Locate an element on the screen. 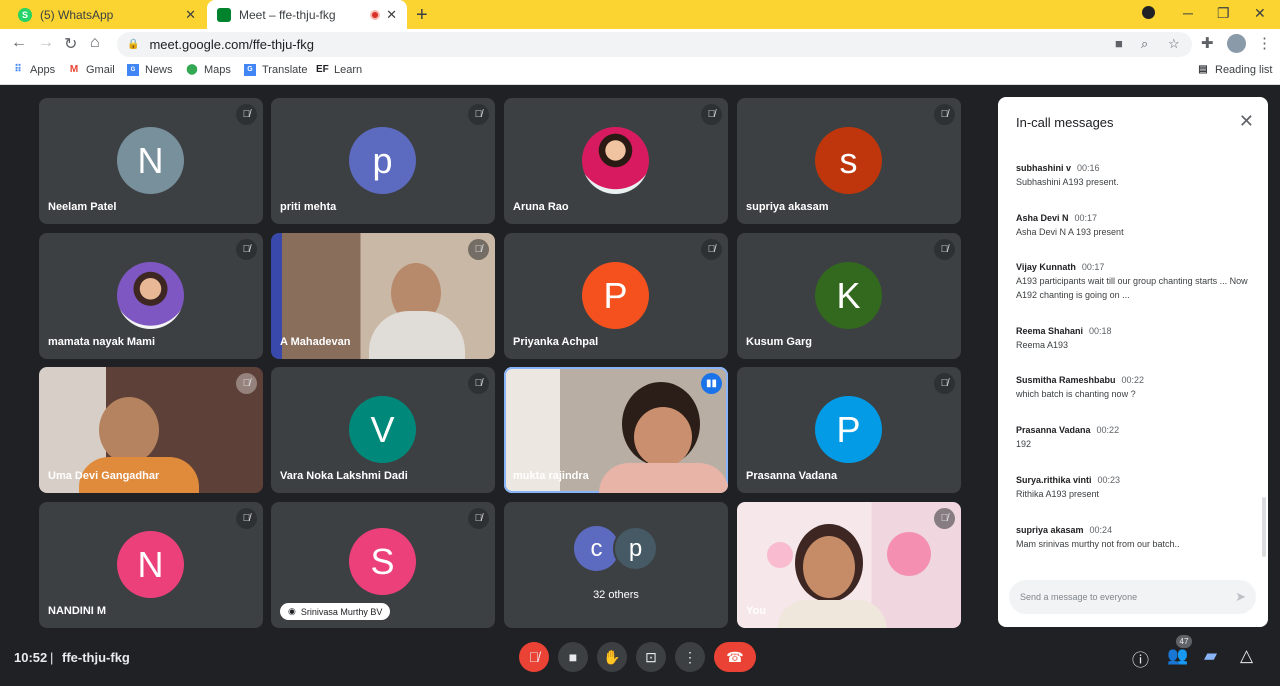 This screenshot has height=686, width=1280. camera-icon: ■ is located at coordinates (573, 657).